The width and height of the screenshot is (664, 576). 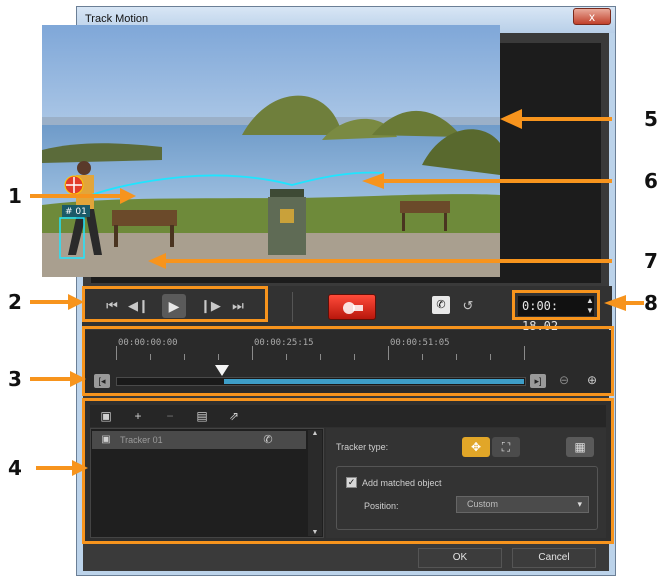 I want to click on callout-8: 8, so click(x=651, y=303).